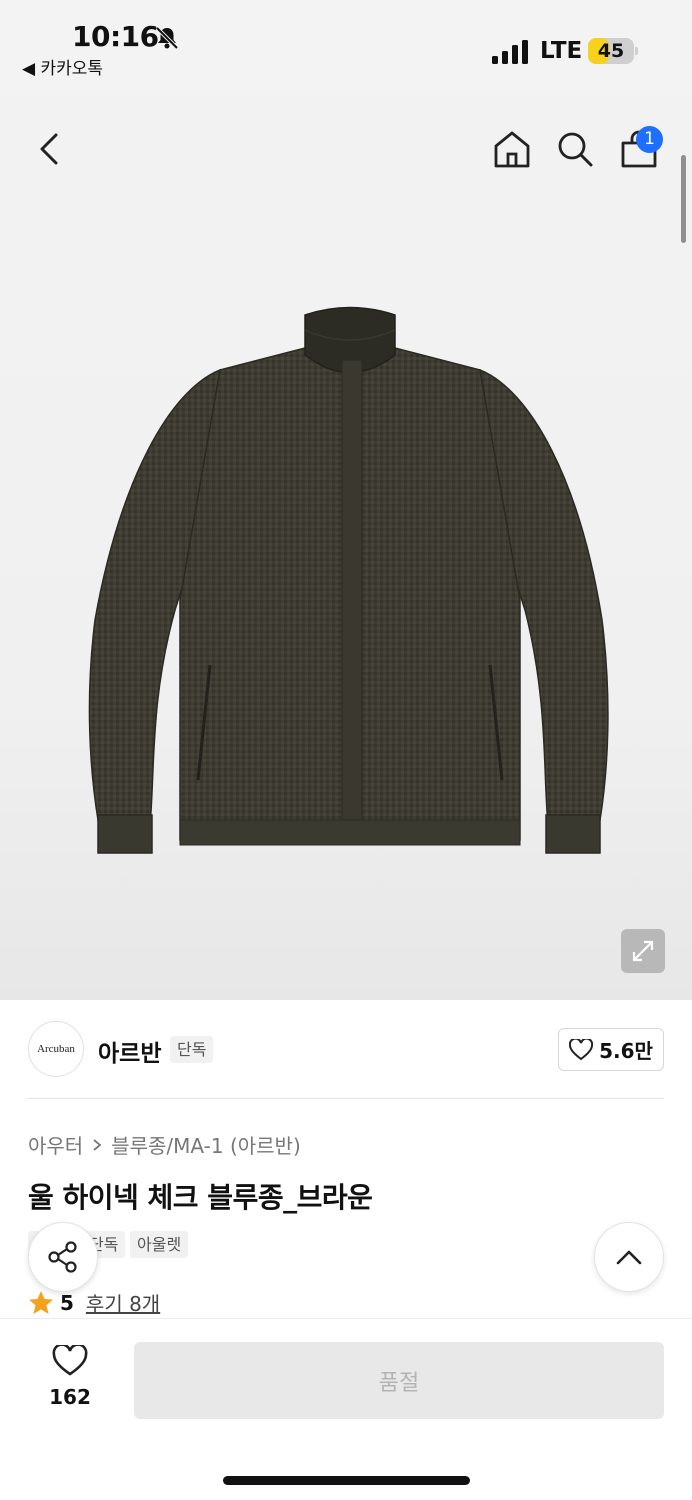  What do you see at coordinates (626, 1051) in the screenshot?
I see `brand-like-count: 5.6만` at bounding box center [626, 1051].